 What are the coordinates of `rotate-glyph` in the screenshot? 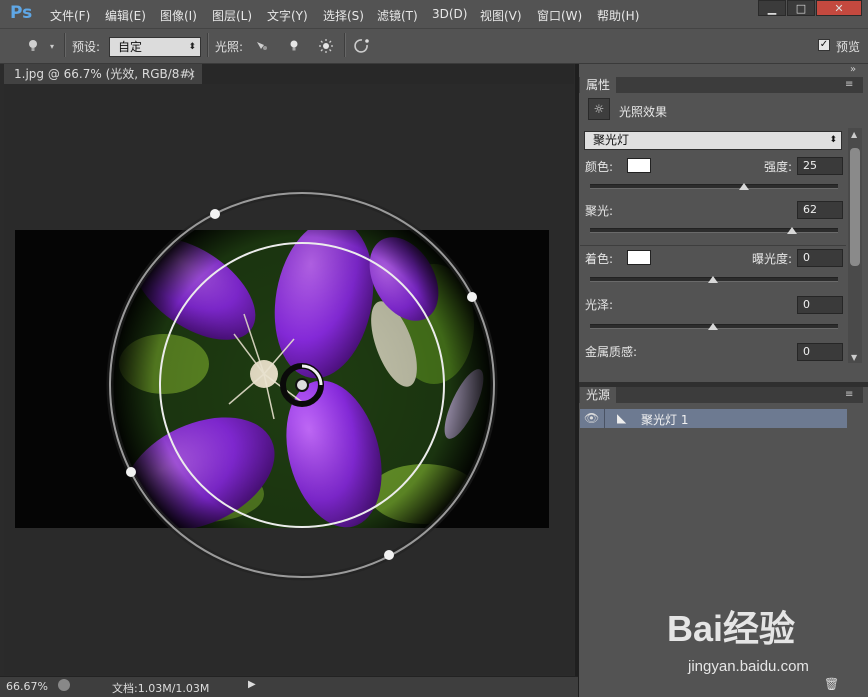 It's located at (361, 46).